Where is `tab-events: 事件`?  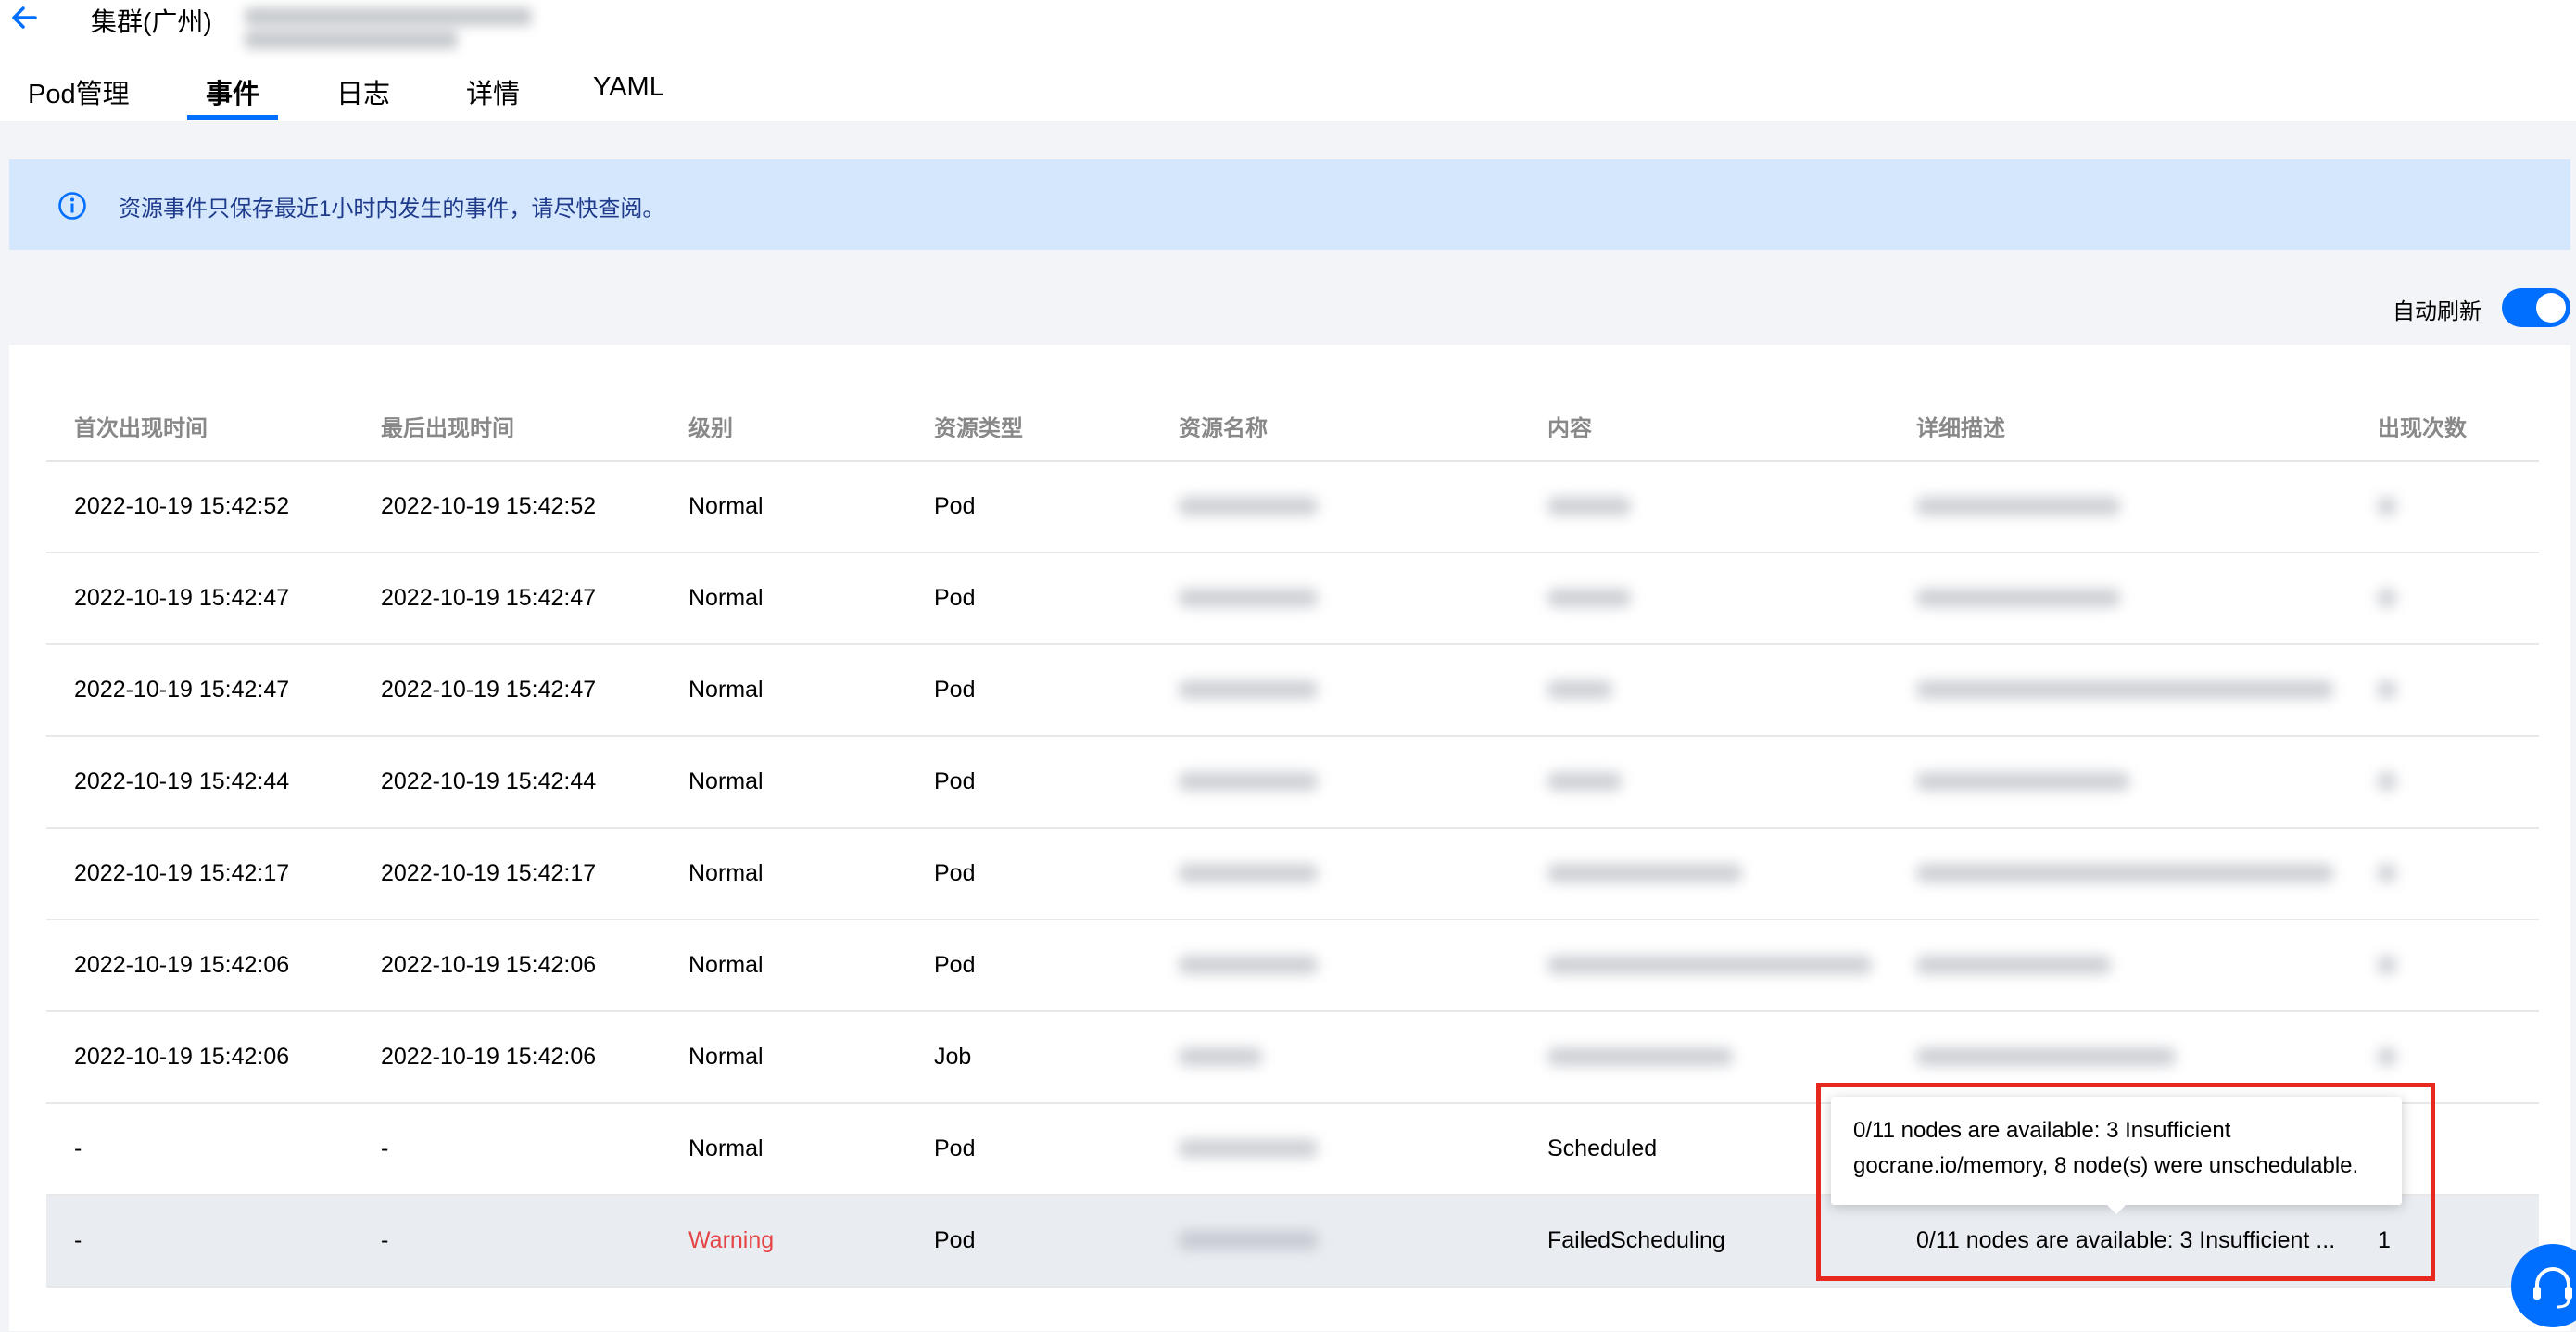
tab-events: 事件 is located at coordinates (232, 91).